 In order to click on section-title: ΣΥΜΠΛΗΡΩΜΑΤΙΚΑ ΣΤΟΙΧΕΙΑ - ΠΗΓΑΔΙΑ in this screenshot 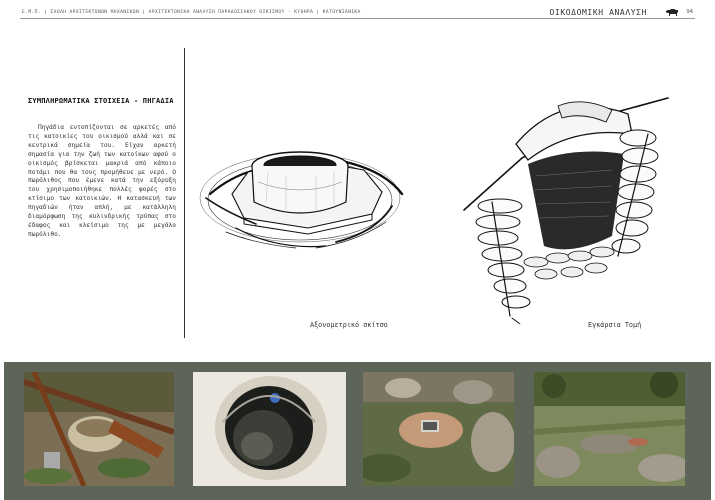, I will do `click(101, 101)`.